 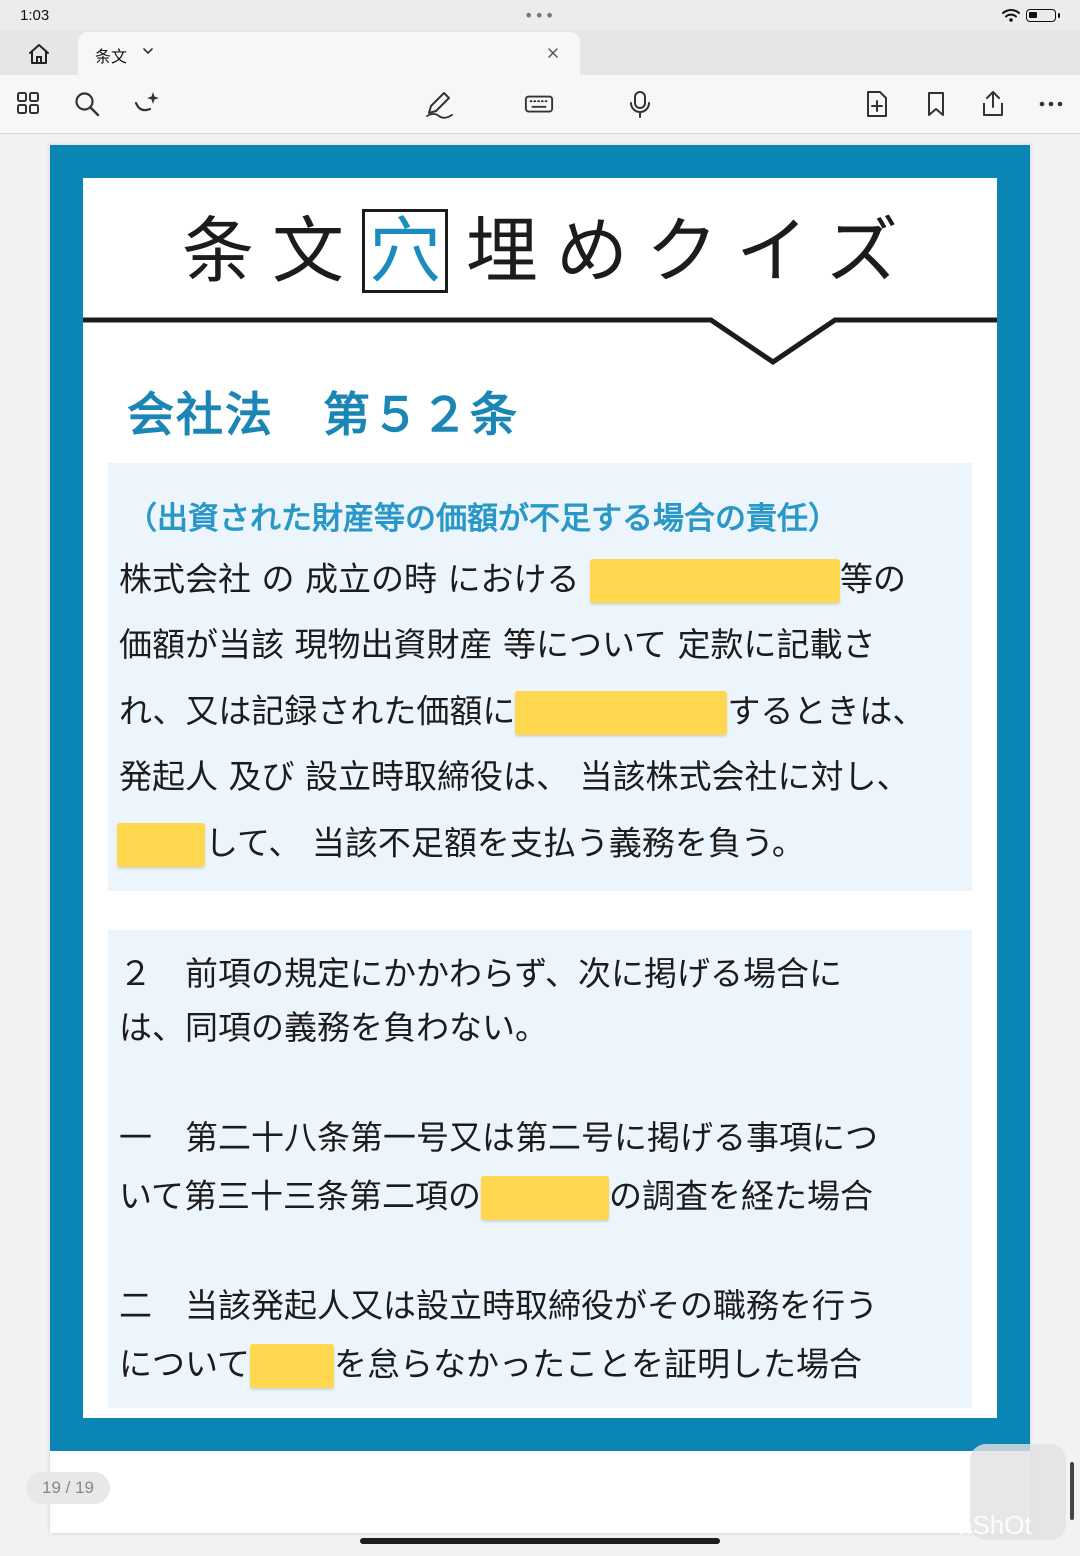 I want to click on title-char: め, so click(x=592, y=251).